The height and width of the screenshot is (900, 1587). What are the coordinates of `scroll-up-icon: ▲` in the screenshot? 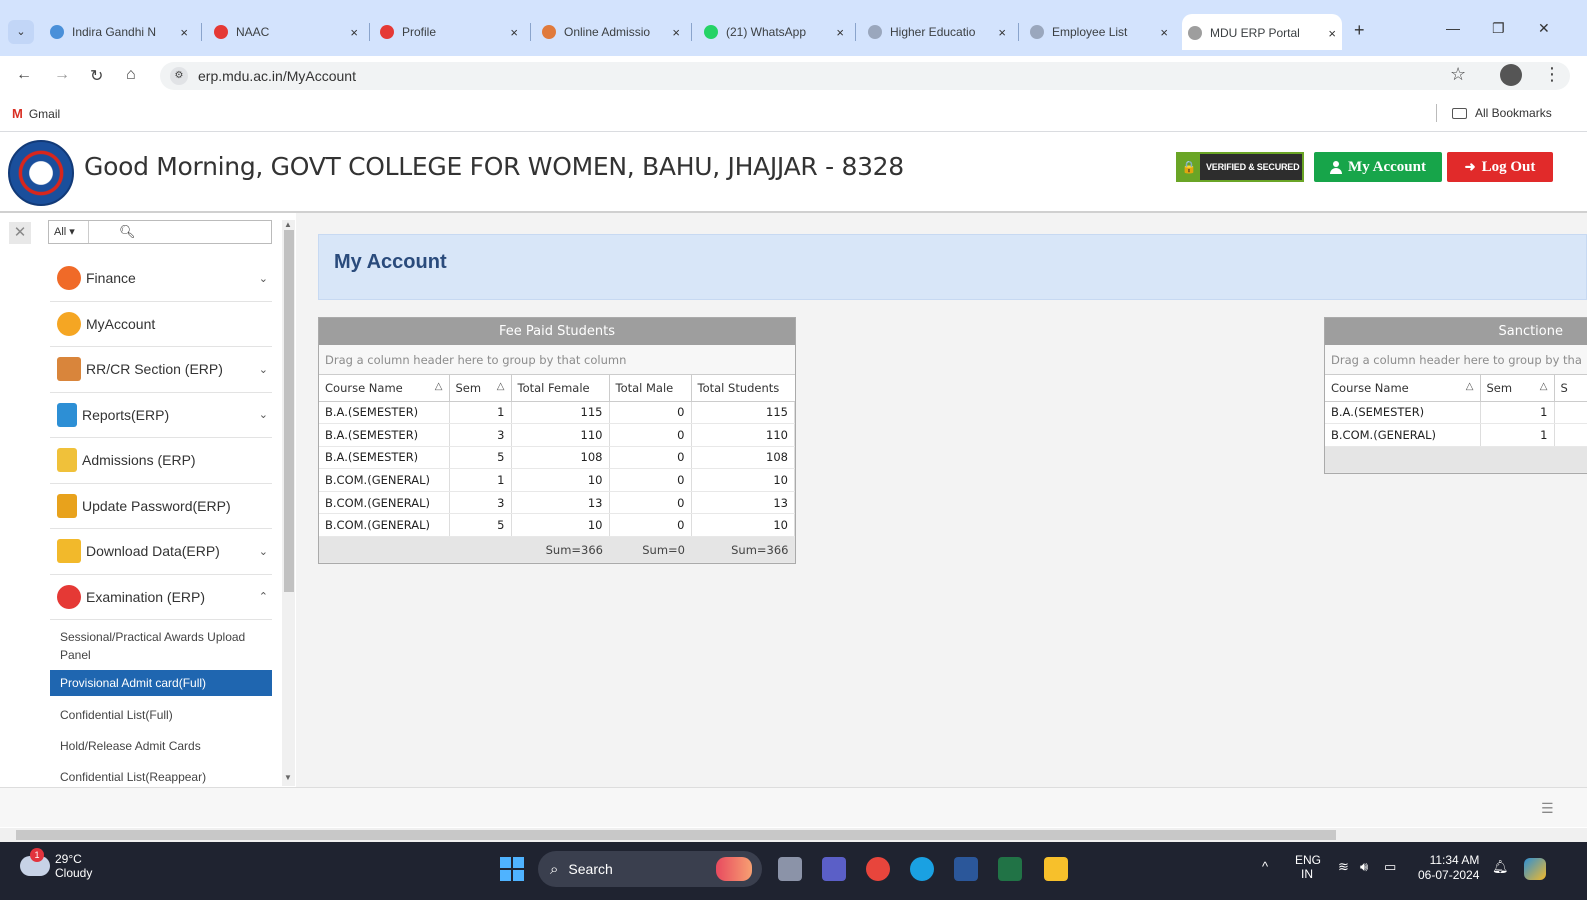 It's located at (288, 224).